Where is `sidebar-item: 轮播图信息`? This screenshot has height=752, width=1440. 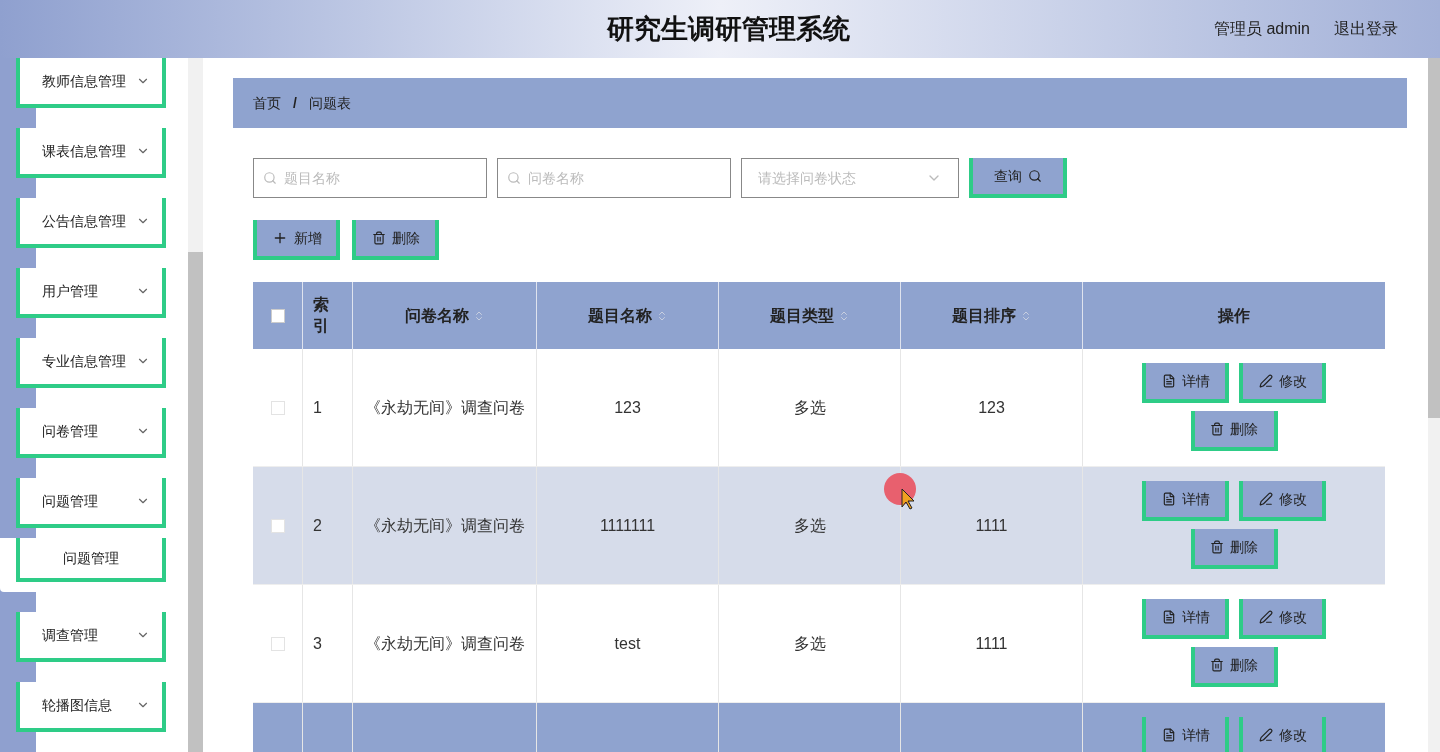
sidebar-item: 轮播图信息 is located at coordinates (91, 707).